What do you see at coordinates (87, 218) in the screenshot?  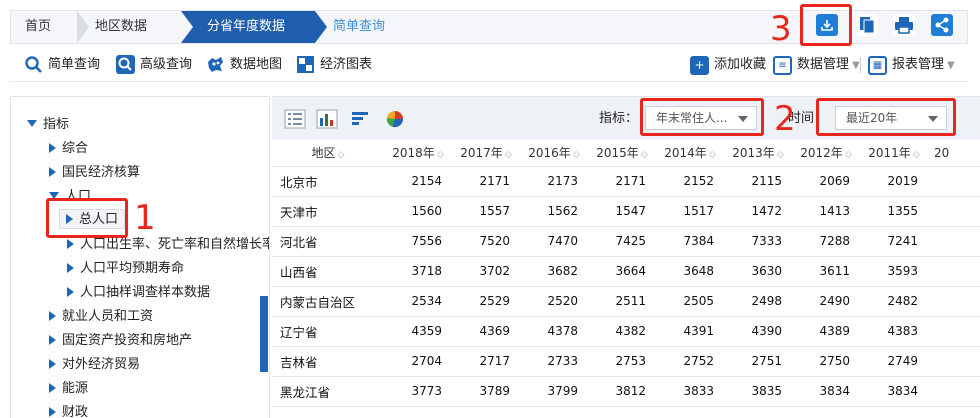 I see `annotation-box-total-population` at bounding box center [87, 218].